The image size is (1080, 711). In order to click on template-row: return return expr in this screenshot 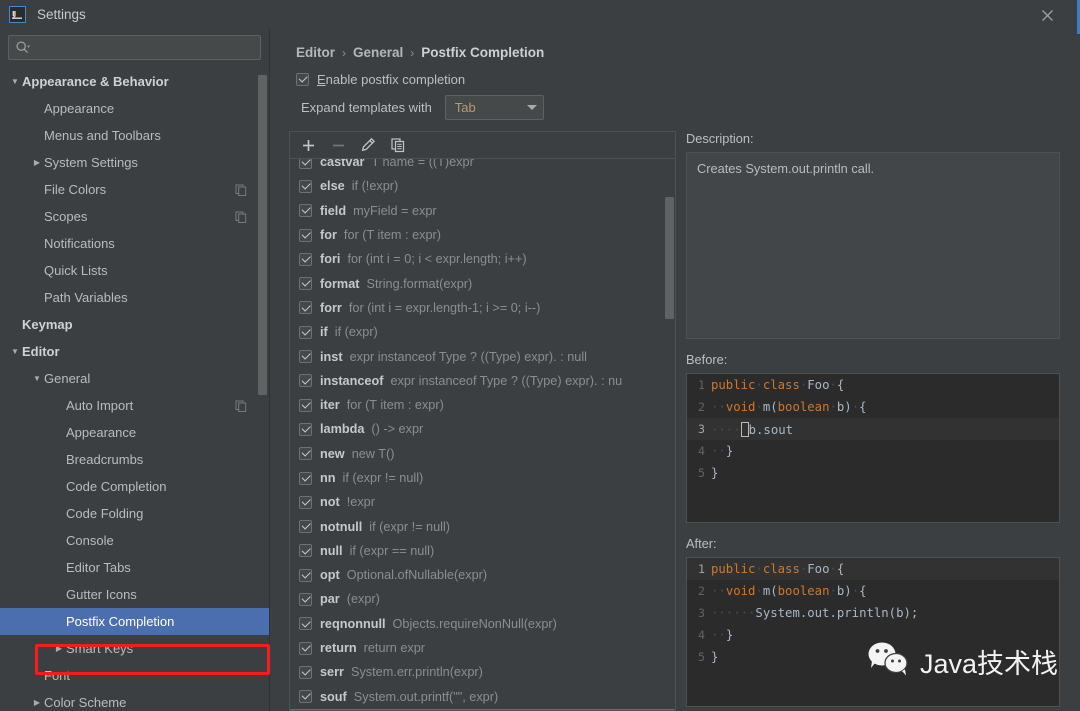, I will do `click(482, 648)`.